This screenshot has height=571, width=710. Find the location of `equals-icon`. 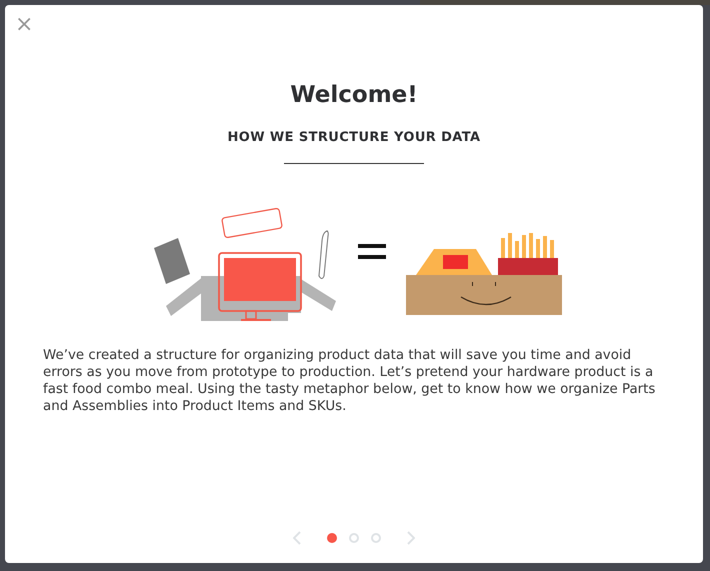

equals-icon is located at coordinates (372, 252).